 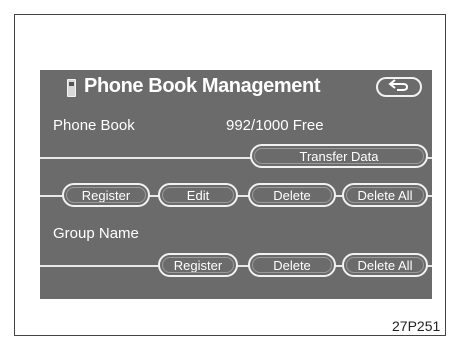 I want to click on transfer-data-button: Transfer Data, so click(x=339, y=156).